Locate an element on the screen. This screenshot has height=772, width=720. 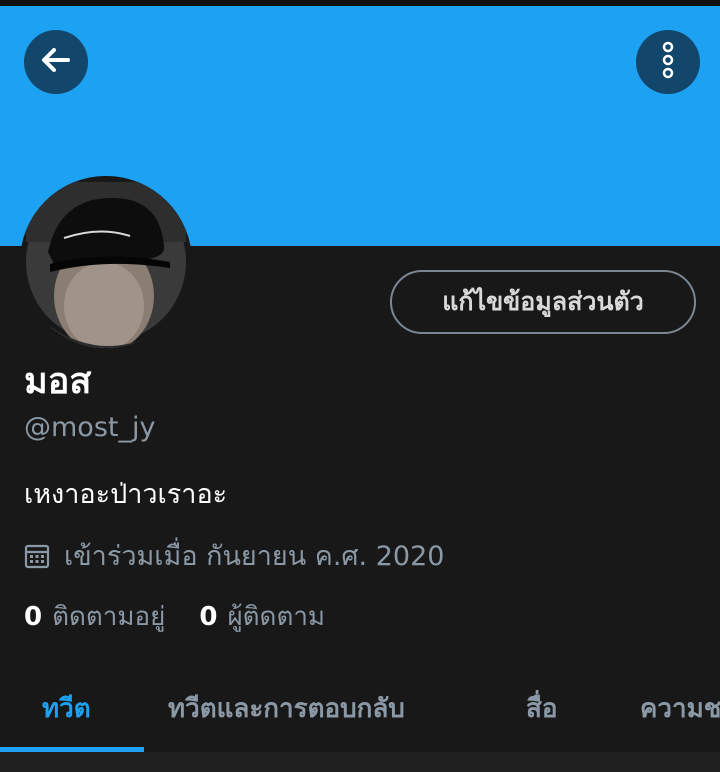
followers-label: ผู้ติดตาม is located at coordinates (276, 617).